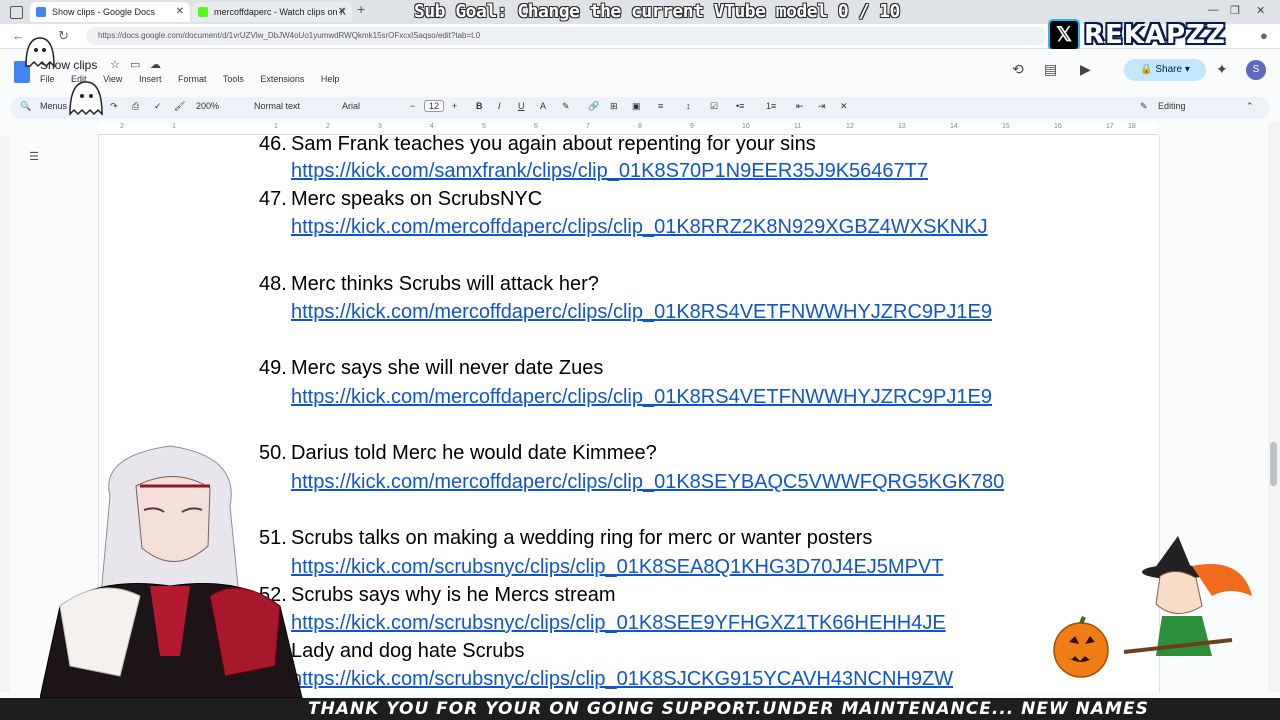 The image size is (1280, 720). I want to click on clip-title: Merc says she will never date Zues, so click(447, 368).